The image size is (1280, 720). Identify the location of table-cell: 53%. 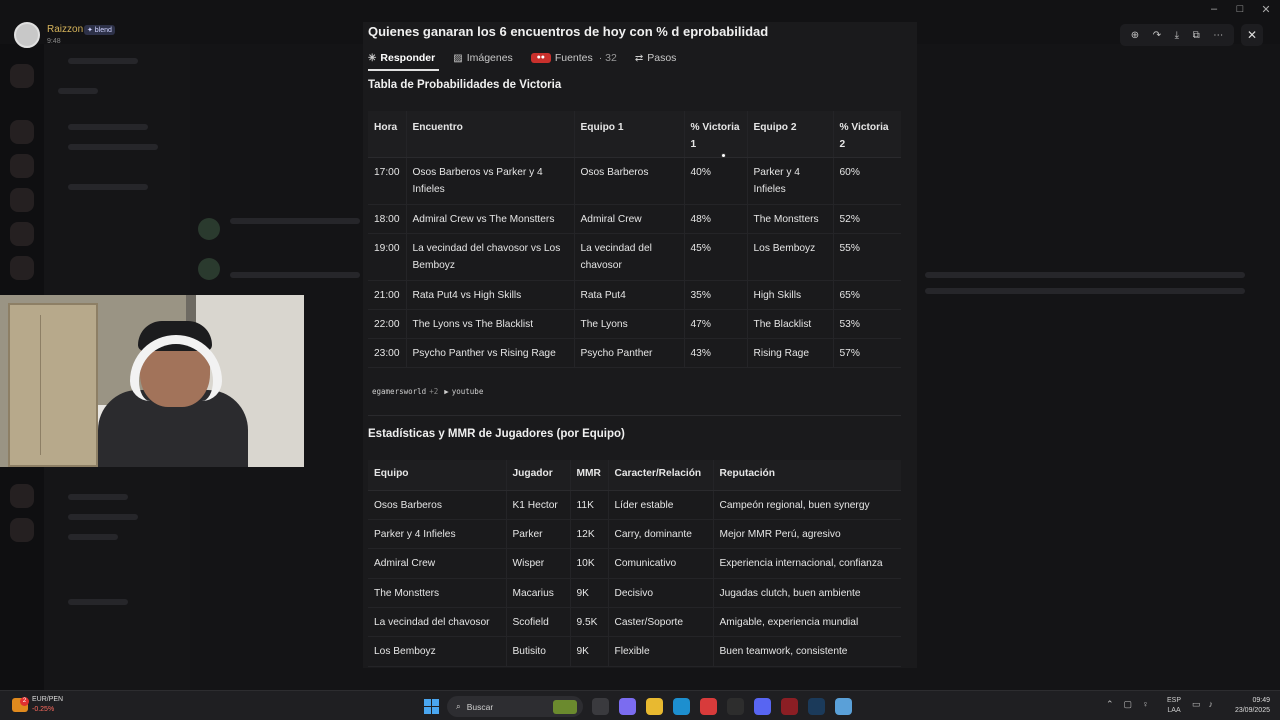
(867, 324).